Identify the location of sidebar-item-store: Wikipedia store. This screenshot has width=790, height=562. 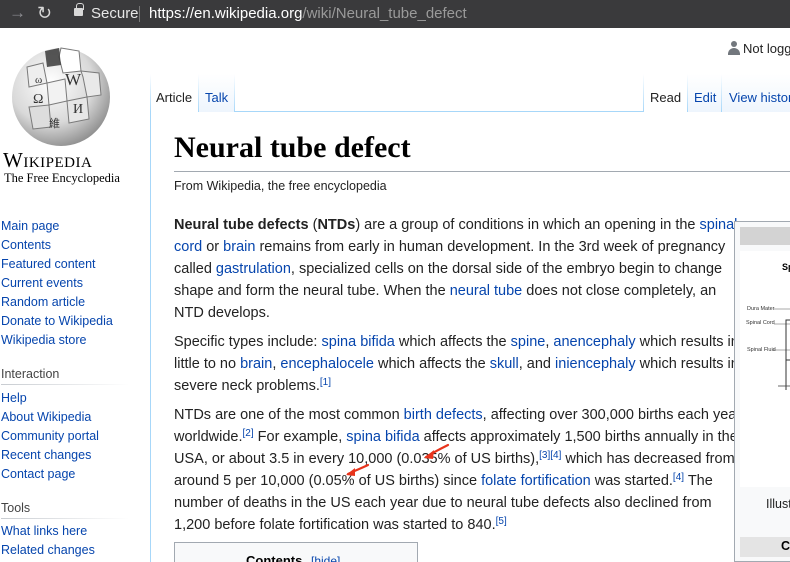
(43, 340).